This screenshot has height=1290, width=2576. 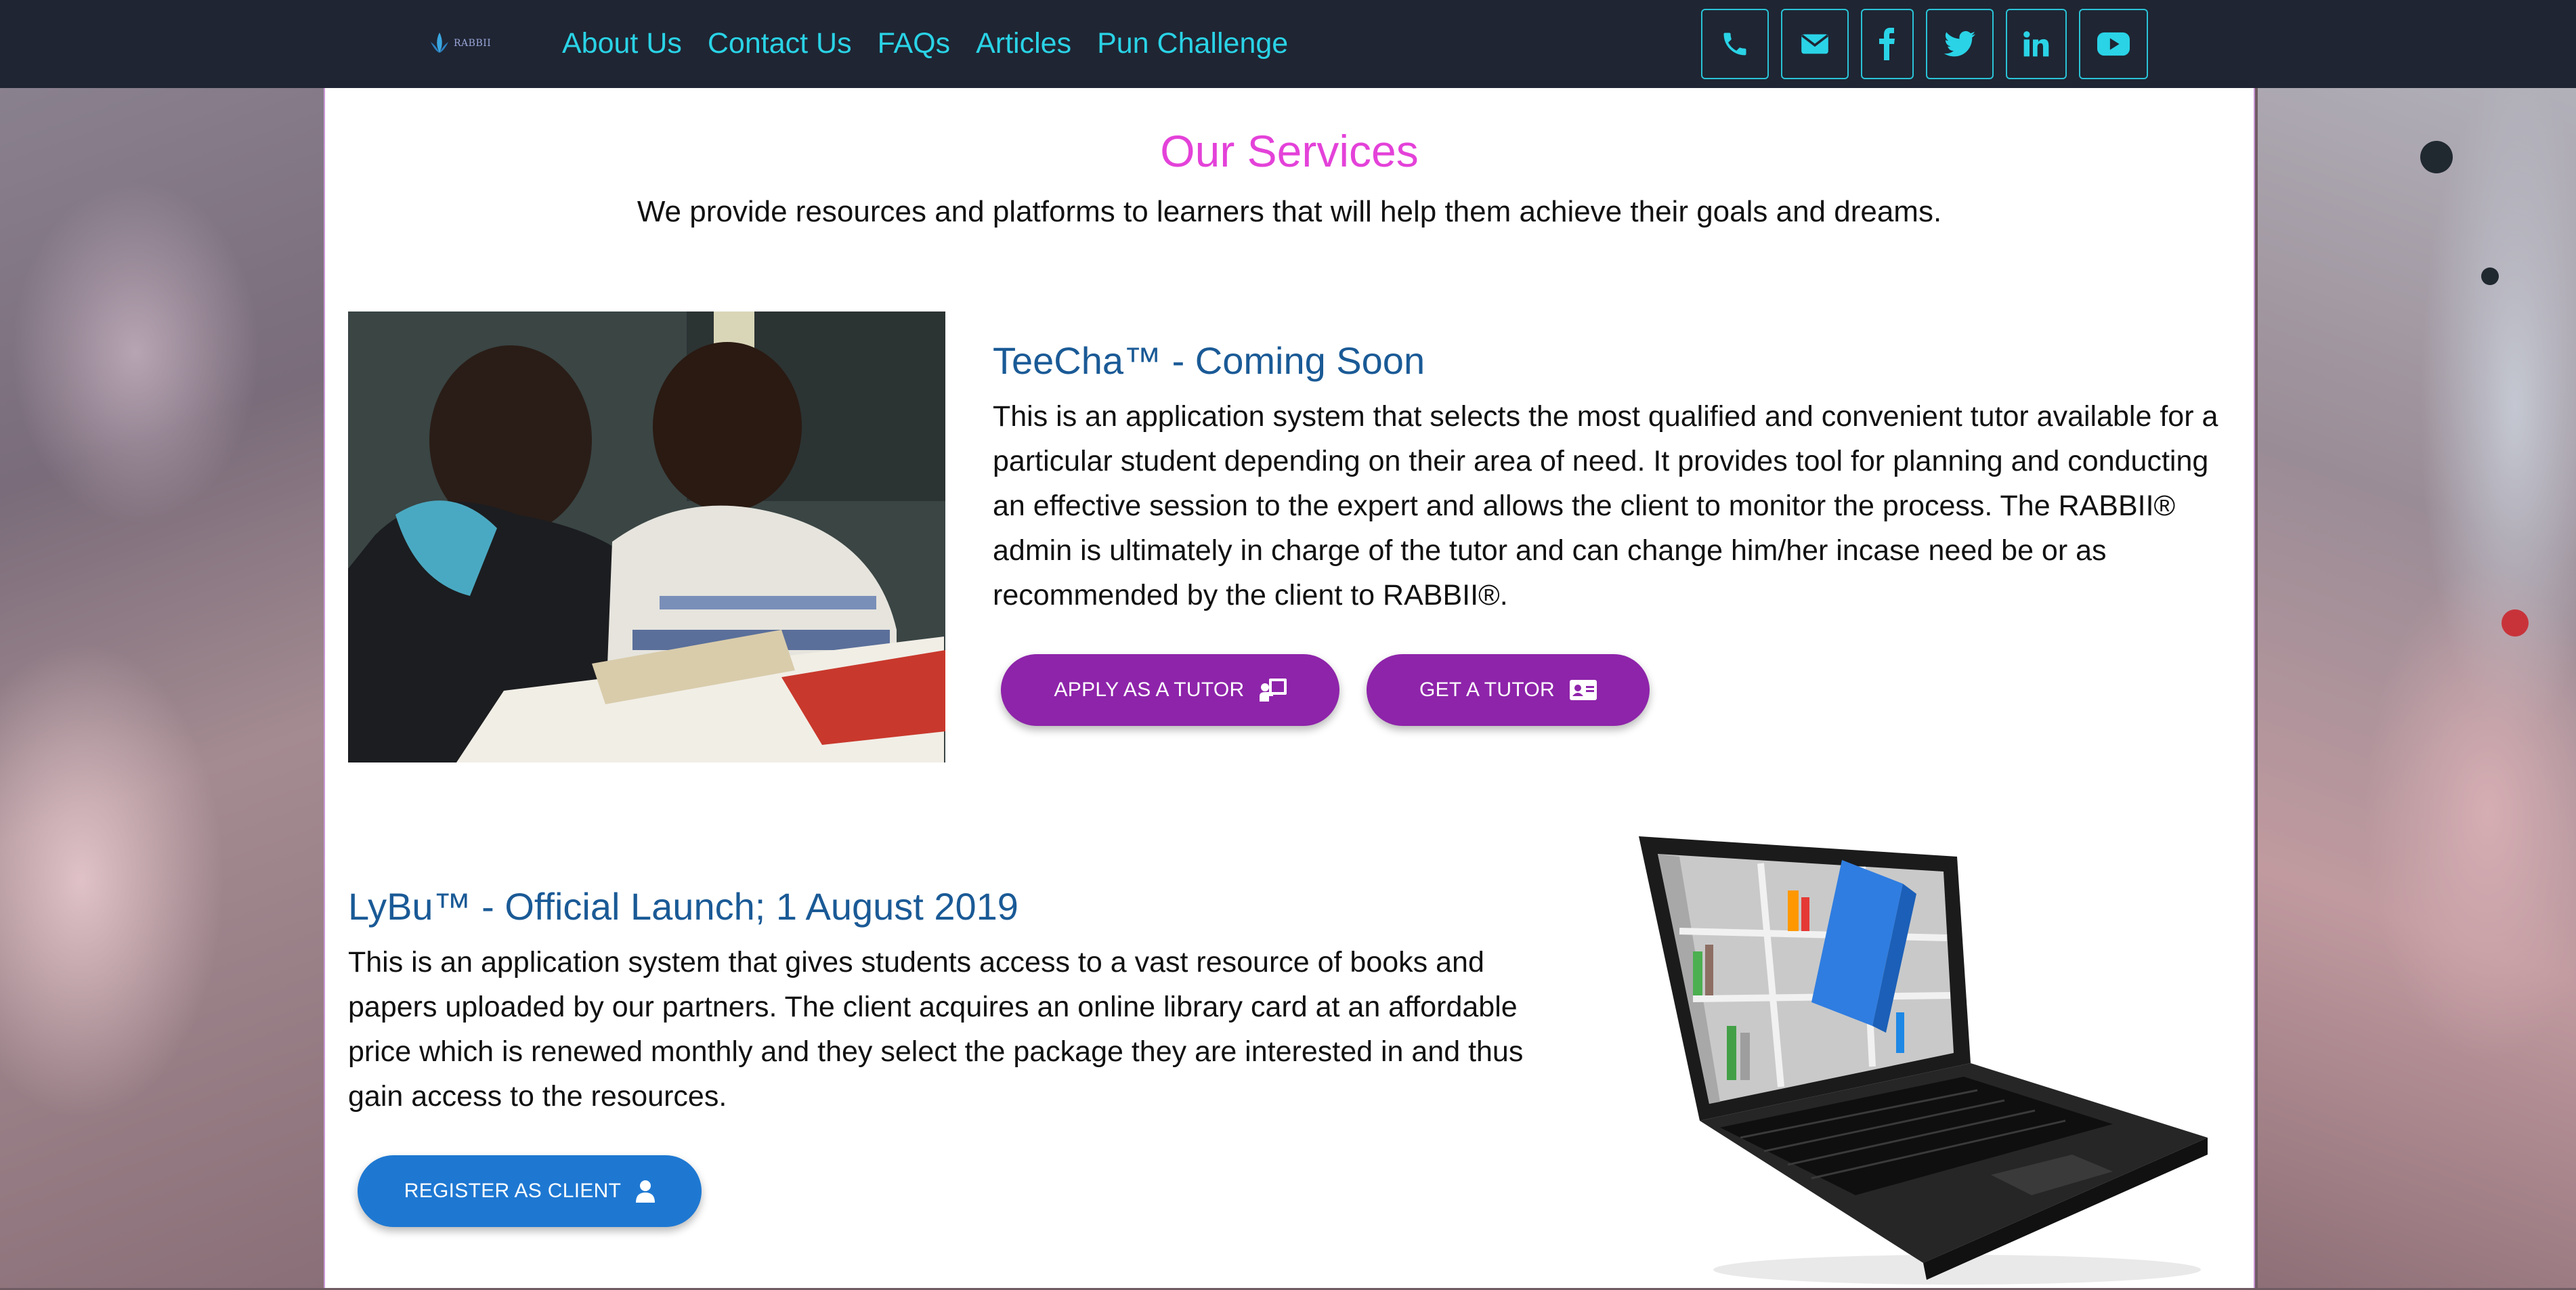 I want to click on phone-icon, so click(x=1734, y=44).